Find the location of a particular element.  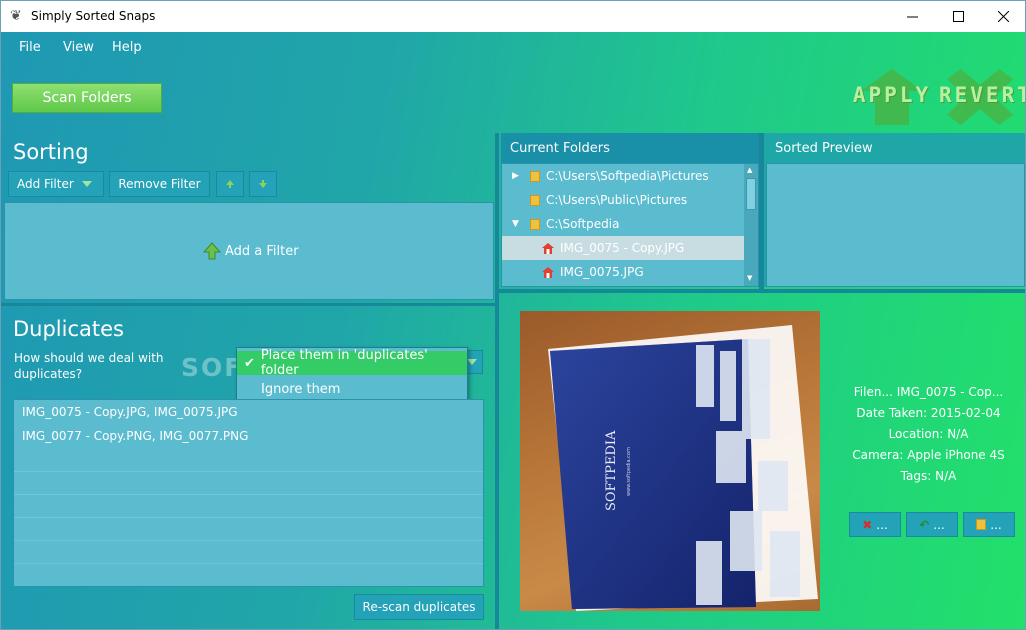

apply-button: APPLY is located at coordinates (892, 97).